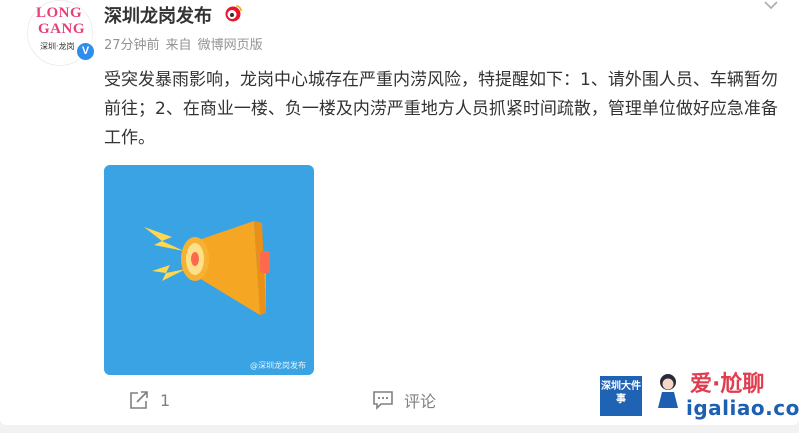 The image size is (799, 433). I want to click on post-source-prefix: 来自, so click(178, 45).